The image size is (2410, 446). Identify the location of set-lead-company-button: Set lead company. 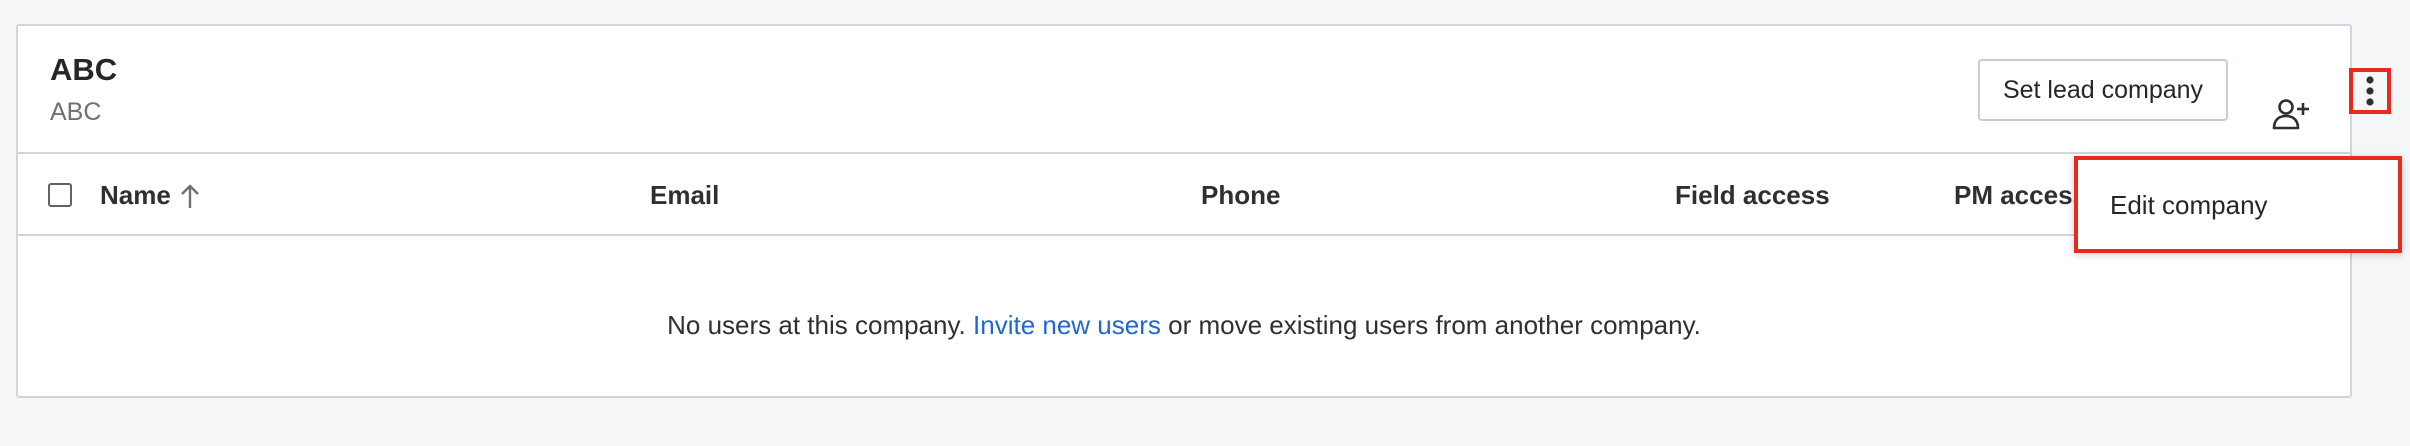
(2103, 90).